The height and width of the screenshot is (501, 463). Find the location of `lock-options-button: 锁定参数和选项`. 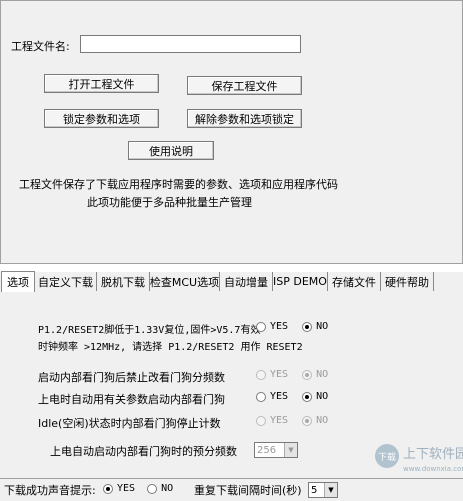

lock-options-button: 锁定参数和选项 is located at coordinates (101, 118).